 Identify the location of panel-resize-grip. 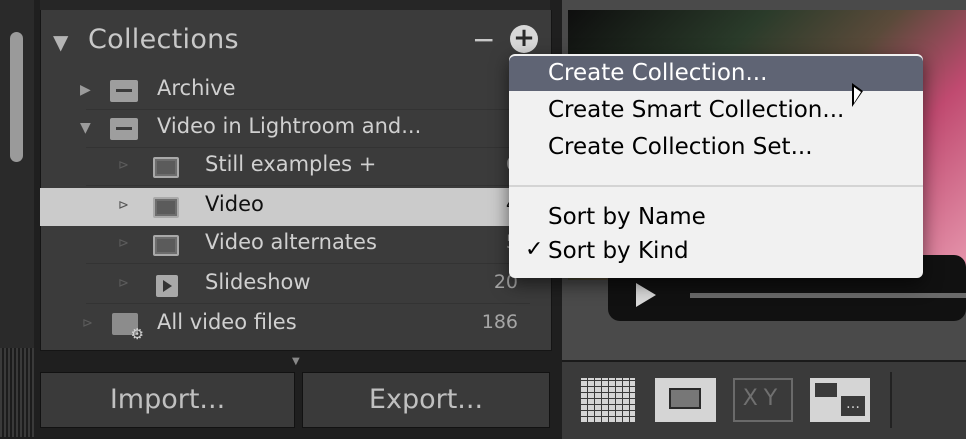
(17, 392).